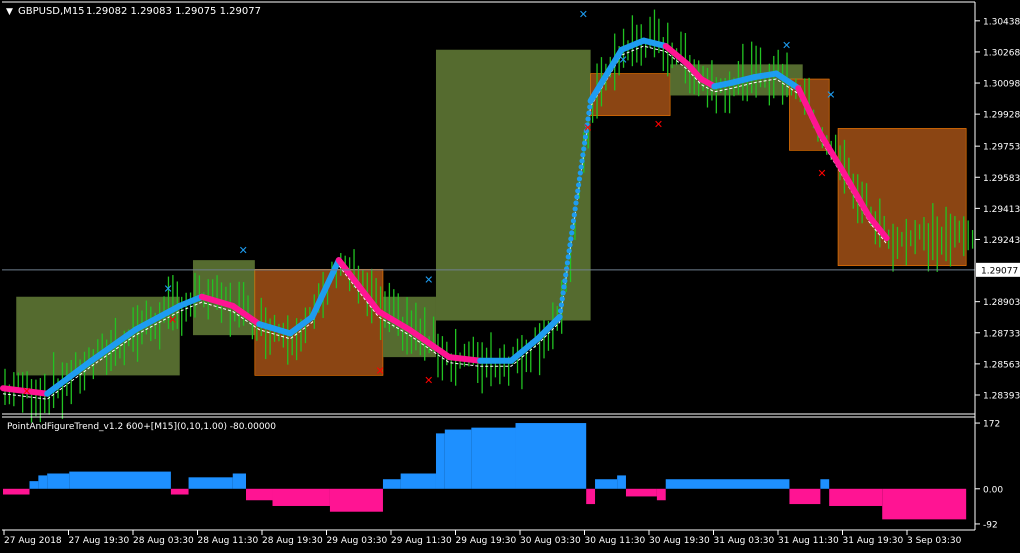 The height and width of the screenshot is (553, 1020). What do you see at coordinates (9, 12) in the screenshot?
I see `menu-arrow-icon: ▼` at bounding box center [9, 12].